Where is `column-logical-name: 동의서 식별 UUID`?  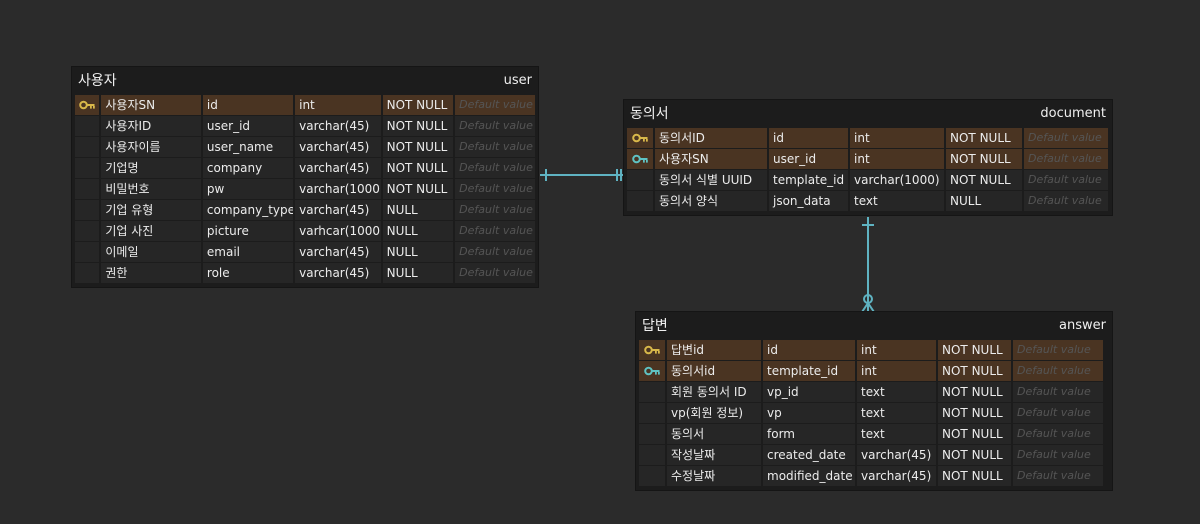
column-logical-name: 동의서 식별 UUID is located at coordinates (711, 180).